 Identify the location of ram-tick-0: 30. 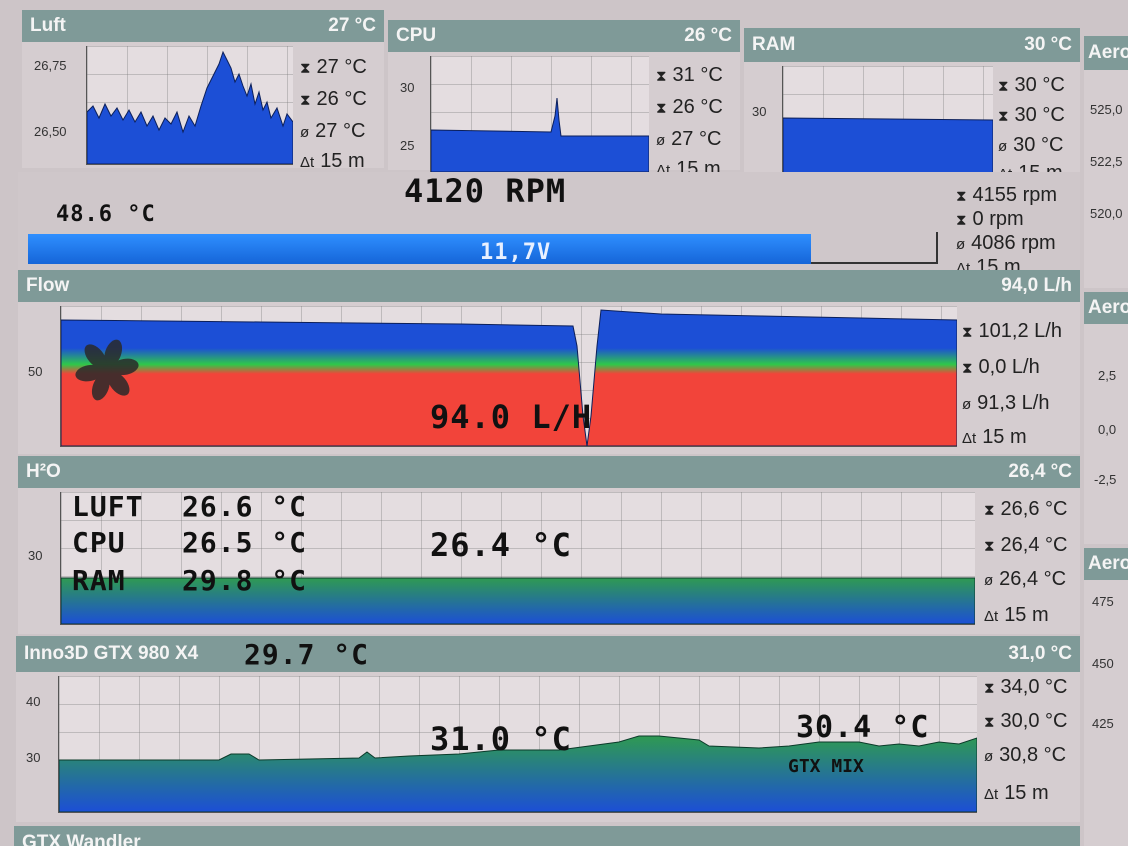
(759, 111).